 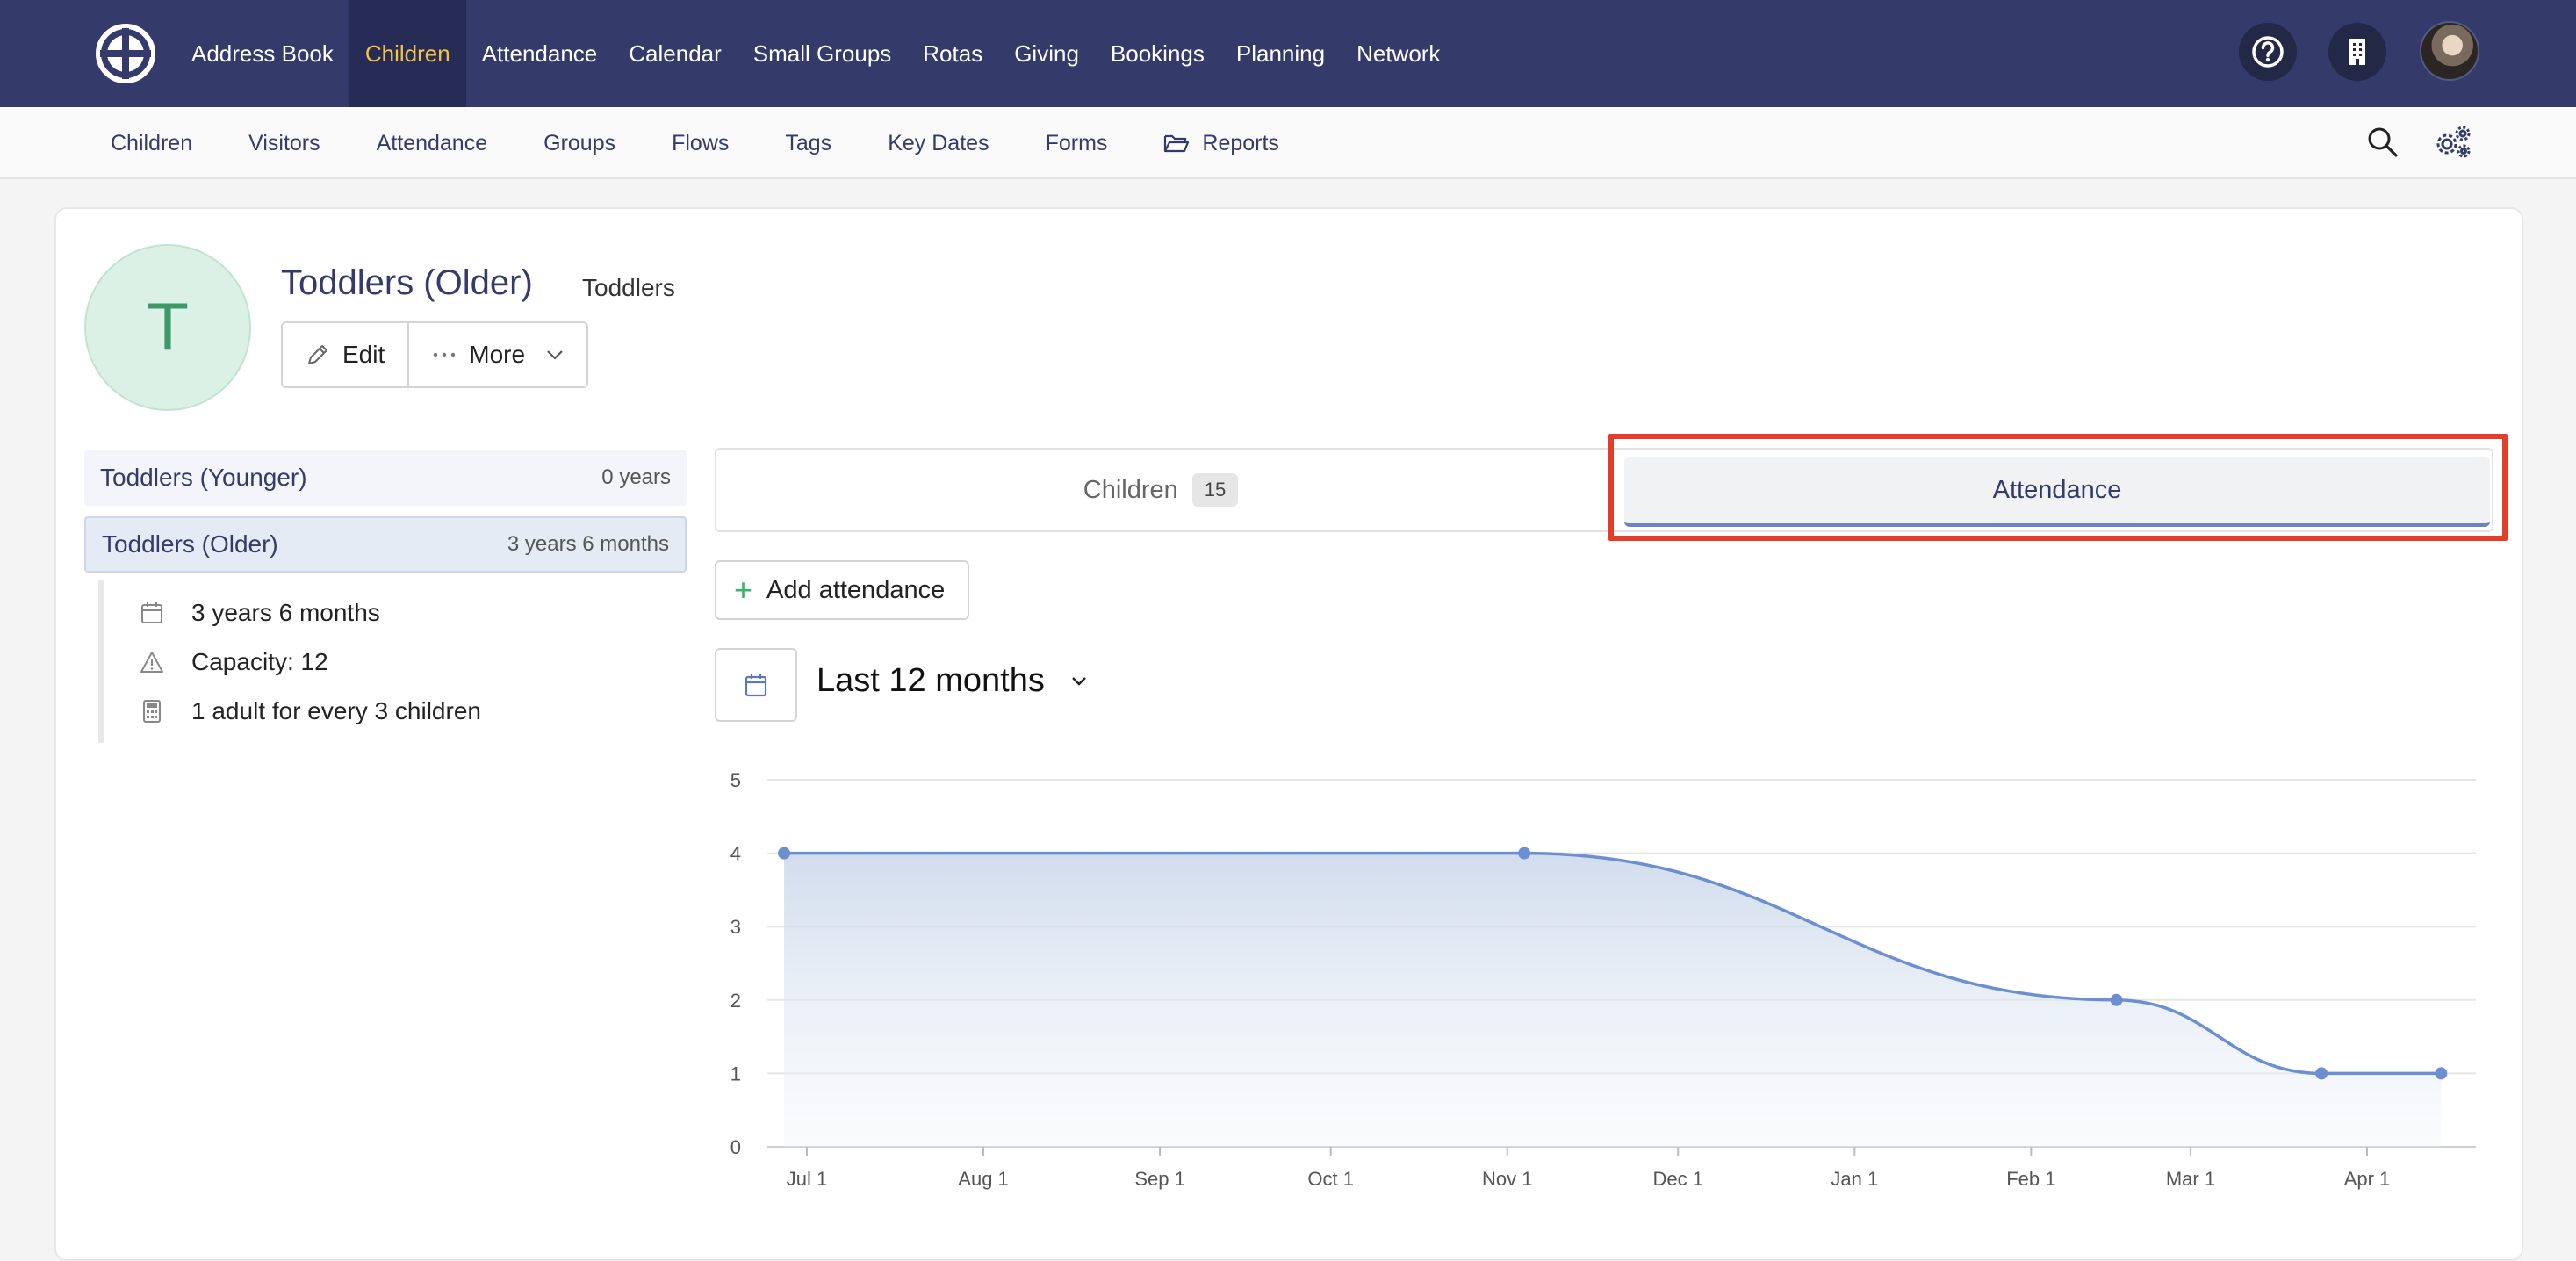 I want to click on detail-capacity: Capacity: 12, so click(x=233, y=662).